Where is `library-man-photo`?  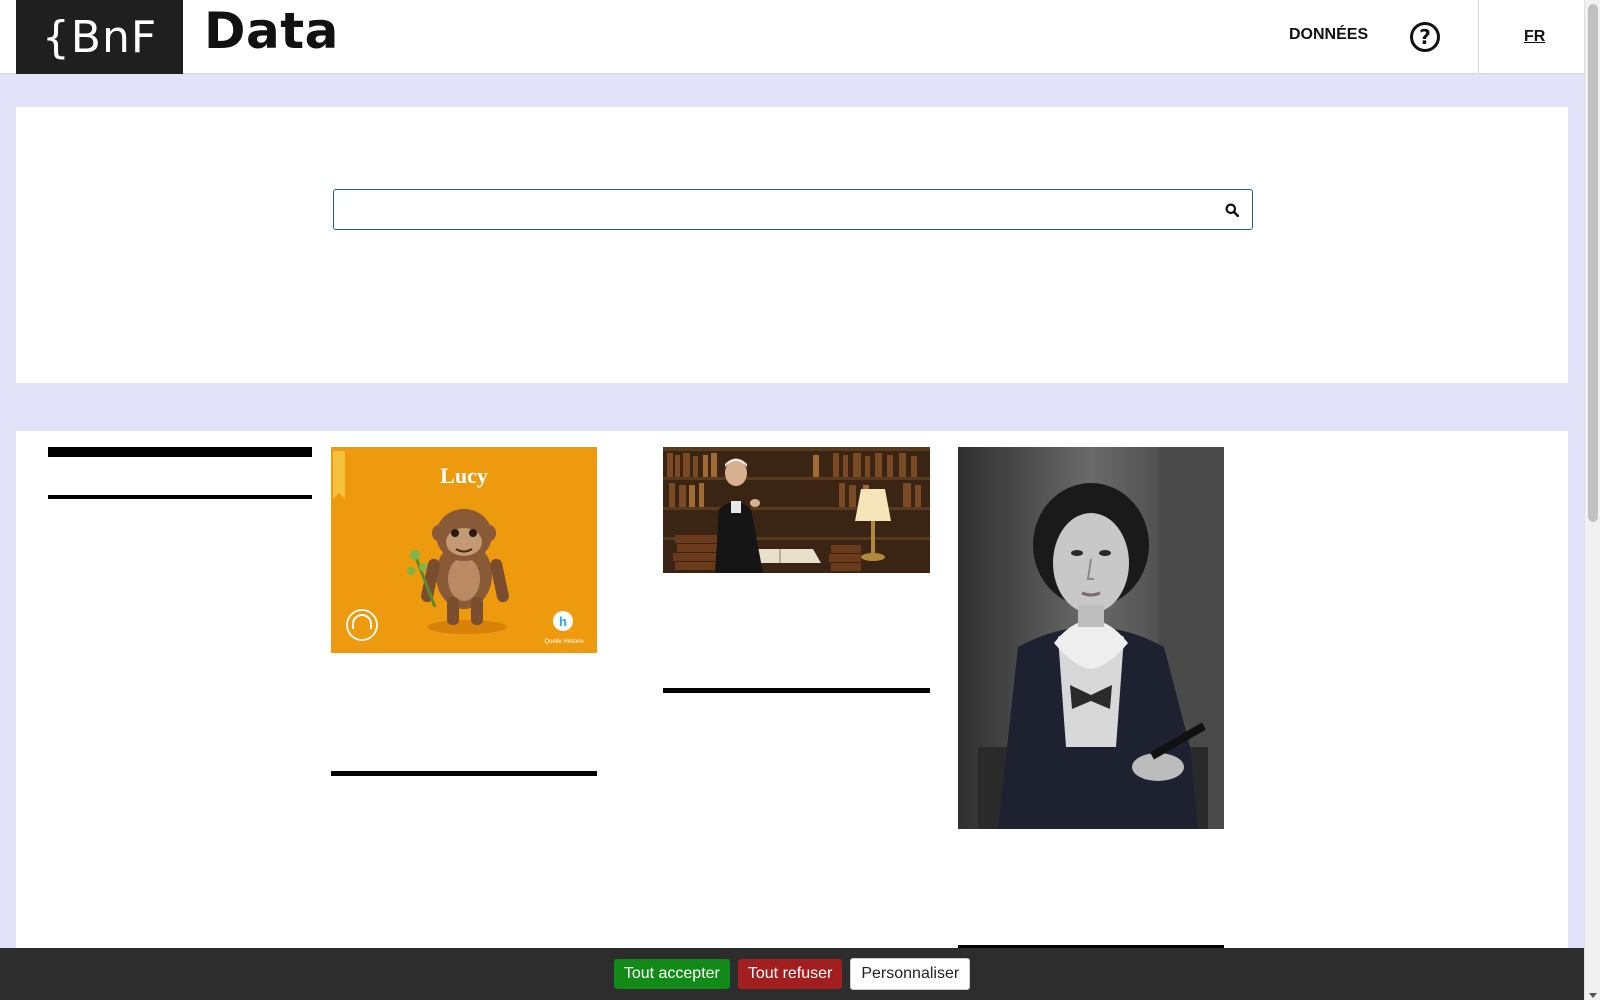
library-man-photo is located at coordinates (796, 510).